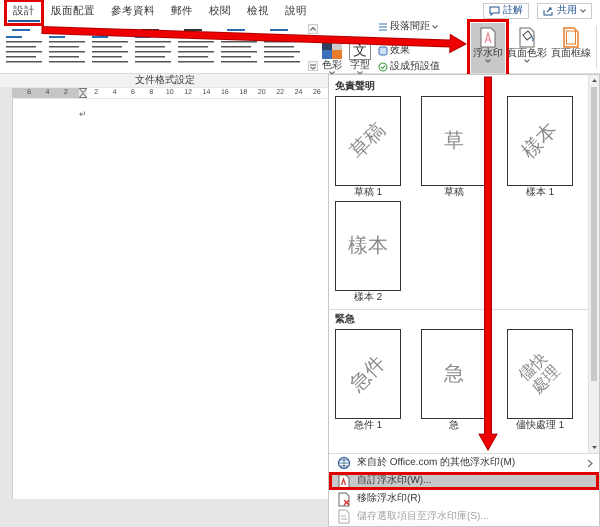 This screenshot has width=600, height=527. What do you see at coordinates (419, 67) in the screenshot?
I see `set-default-button: 設成預設值` at bounding box center [419, 67].